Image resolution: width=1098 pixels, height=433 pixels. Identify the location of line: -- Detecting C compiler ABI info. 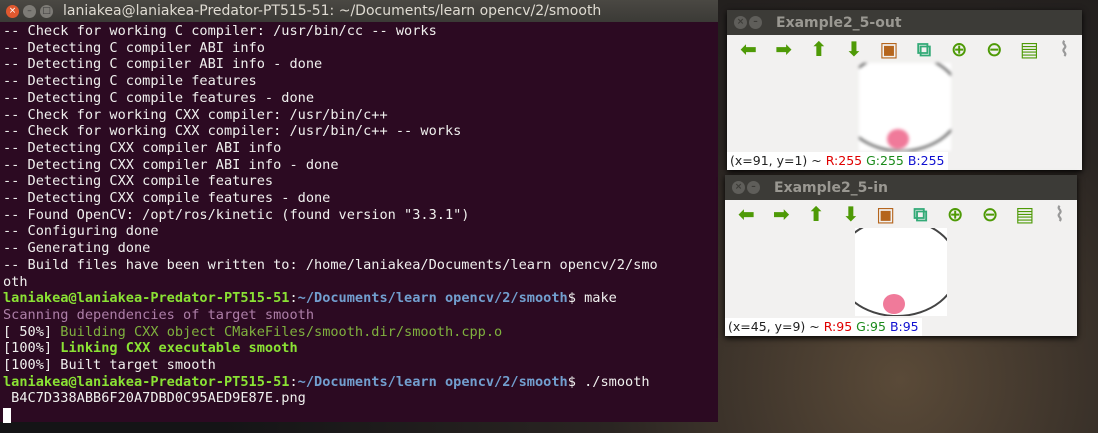
(134, 47).